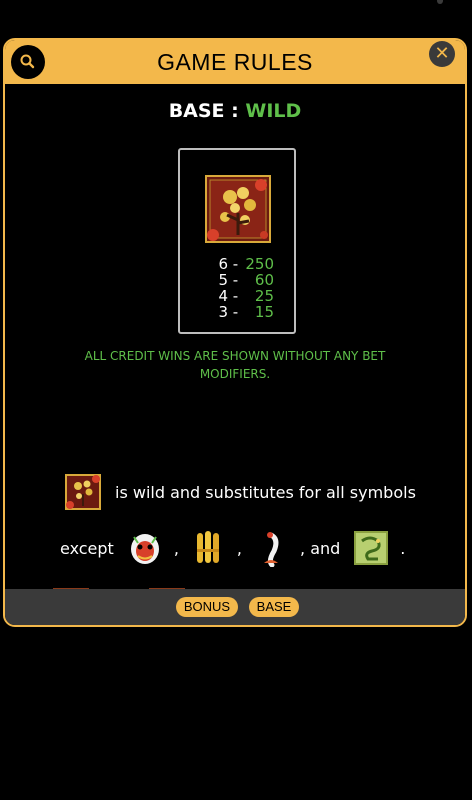 The width and height of the screenshot is (472, 800). I want to click on crane-symbol-icon, so click(271, 549).